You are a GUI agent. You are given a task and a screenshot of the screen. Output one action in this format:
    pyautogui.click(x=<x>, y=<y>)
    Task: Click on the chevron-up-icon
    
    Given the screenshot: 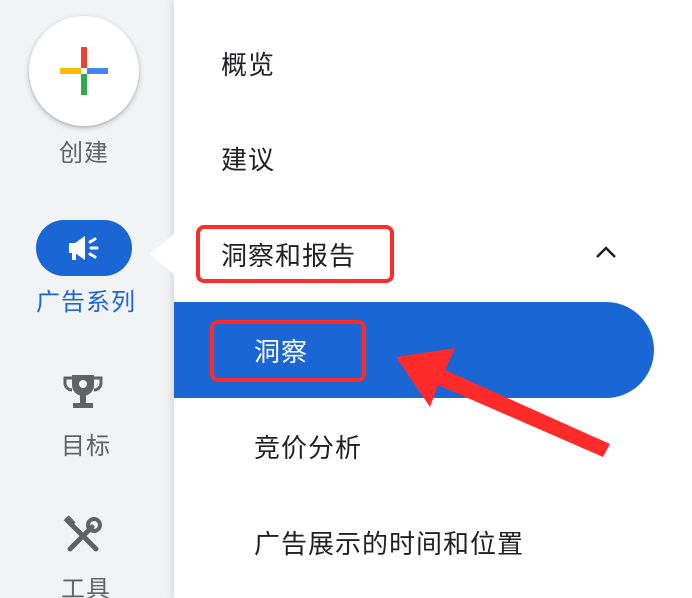 What is the action you would take?
    pyautogui.click(x=606, y=252)
    